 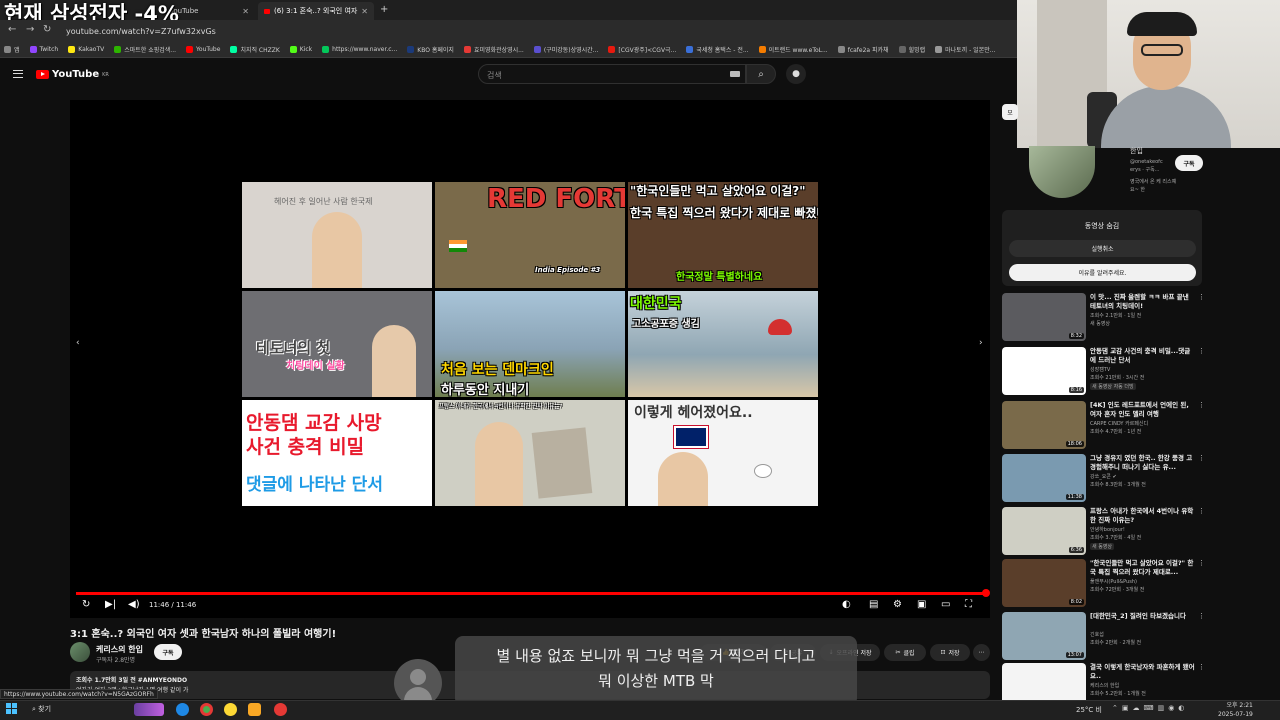 What do you see at coordinates (945, 604) in the screenshot?
I see `theater-mode-icon: ▭` at bounding box center [945, 604].